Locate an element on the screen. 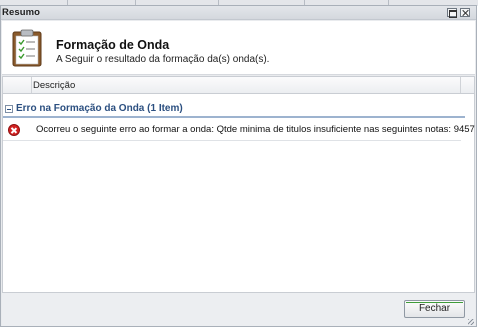  close-button: Fechar is located at coordinates (434, 309).